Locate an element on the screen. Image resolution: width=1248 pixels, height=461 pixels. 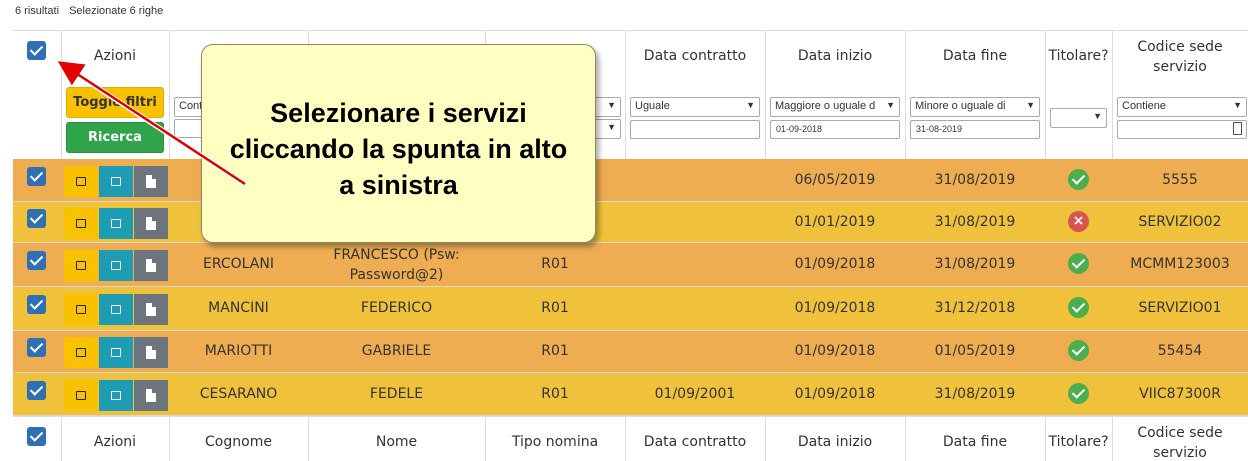
callout-arrow is located at coordinates (151, 123).